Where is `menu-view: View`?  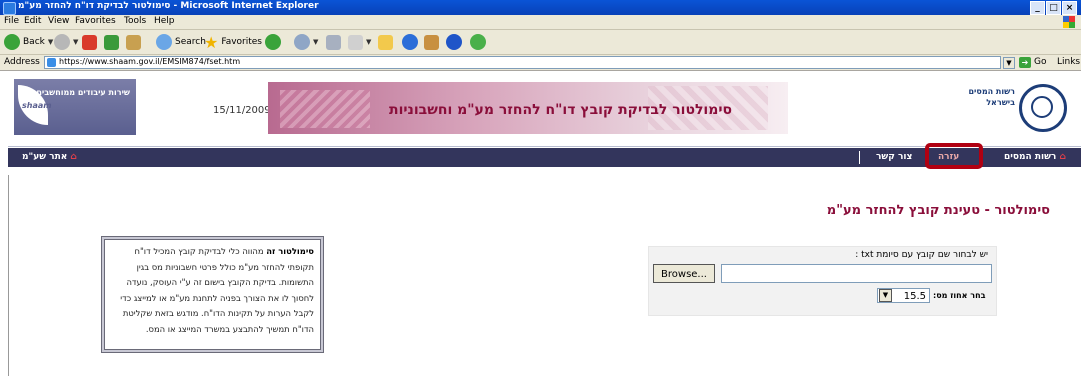 menu-view: View is located at coordinates (58, 21).